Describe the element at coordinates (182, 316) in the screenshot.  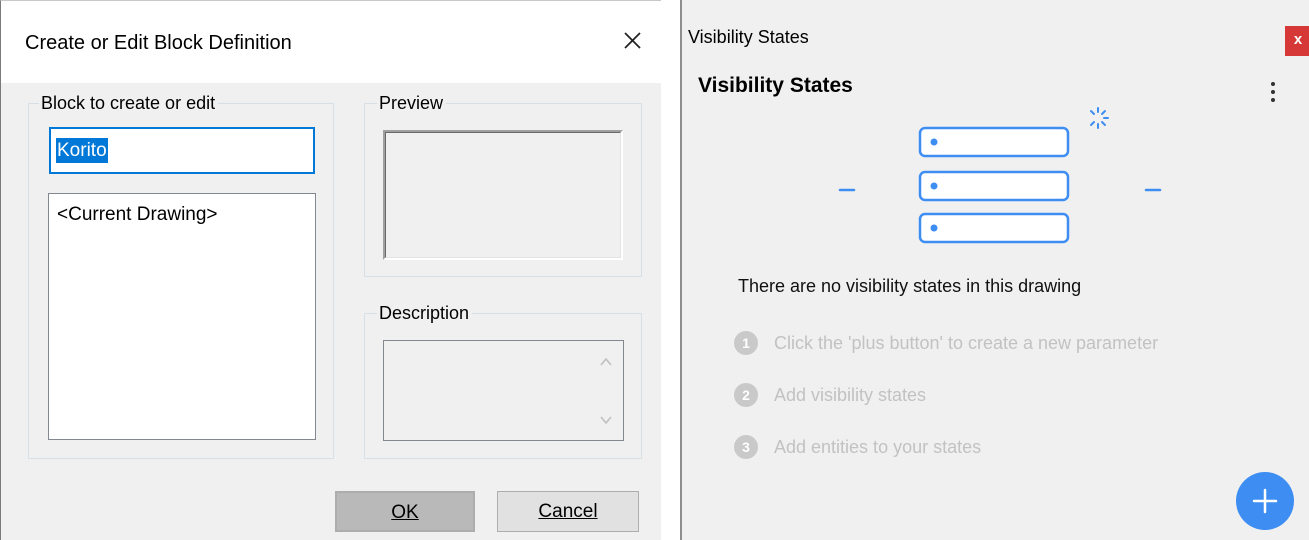
I see `drawing-listbox: <Current Drawing>` at that location.